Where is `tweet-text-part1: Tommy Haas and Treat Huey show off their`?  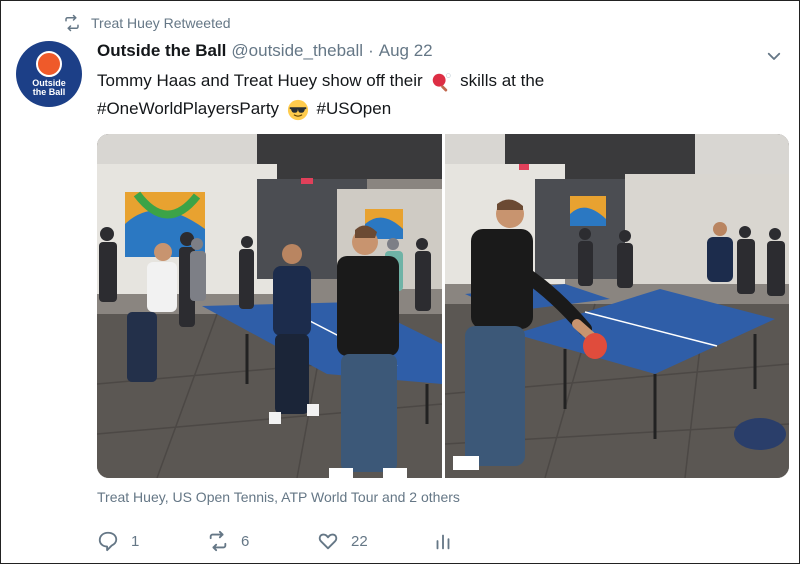
tweet-text-part1: Tommy Haas and Treat Huey show off their is located at coordinates (260, 80).